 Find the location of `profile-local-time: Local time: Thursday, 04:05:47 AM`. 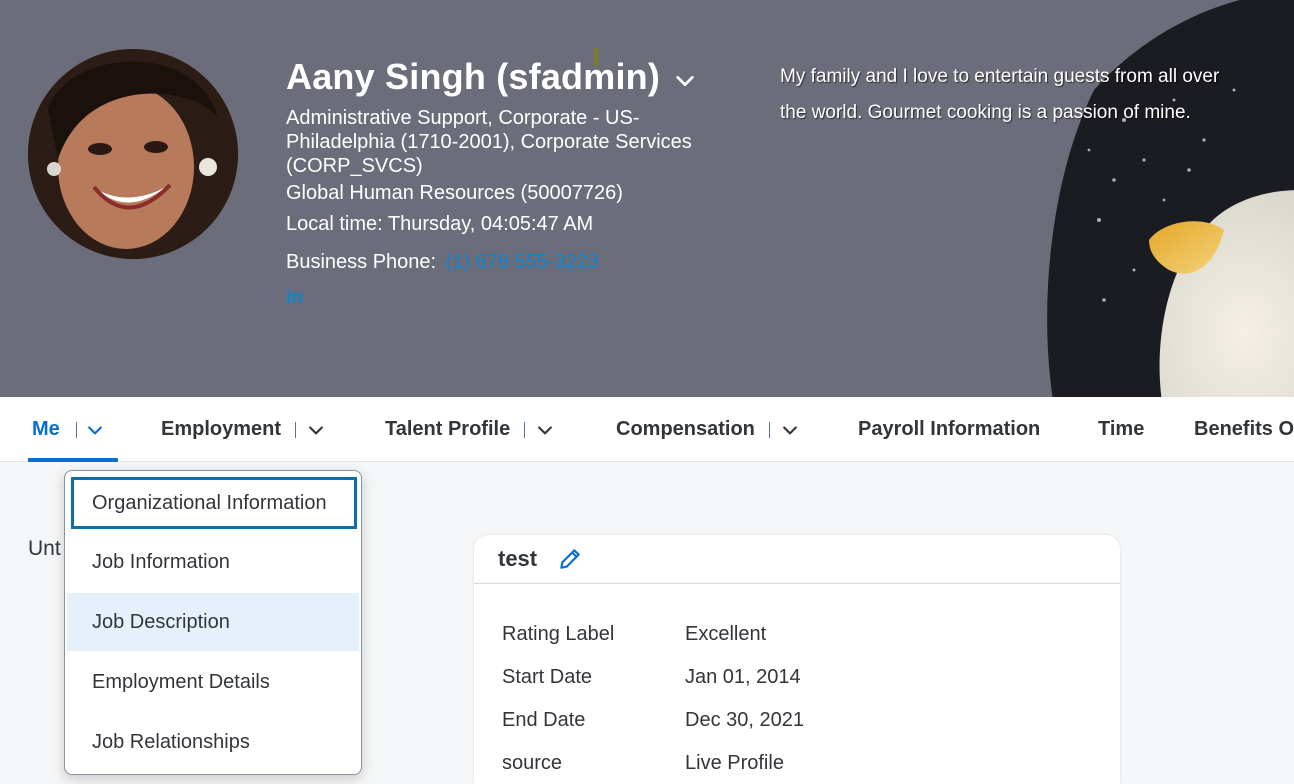

profile-local-time: Local time: Thursday, 04:05:47 AM is located at coordinates (440, 224).